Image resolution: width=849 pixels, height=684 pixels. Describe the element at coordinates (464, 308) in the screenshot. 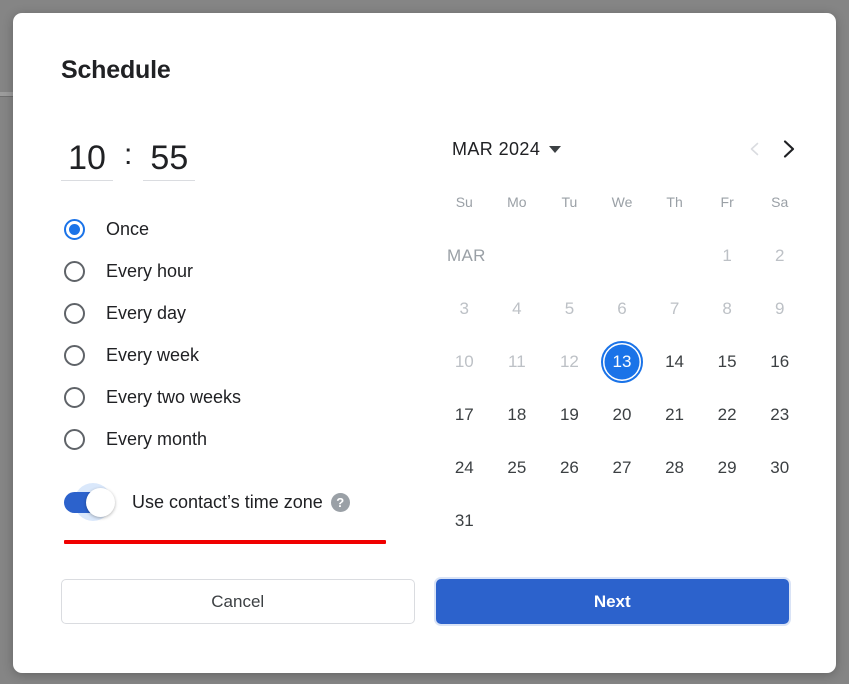

I see `calendar-day-disabled-3: 3` at that location.